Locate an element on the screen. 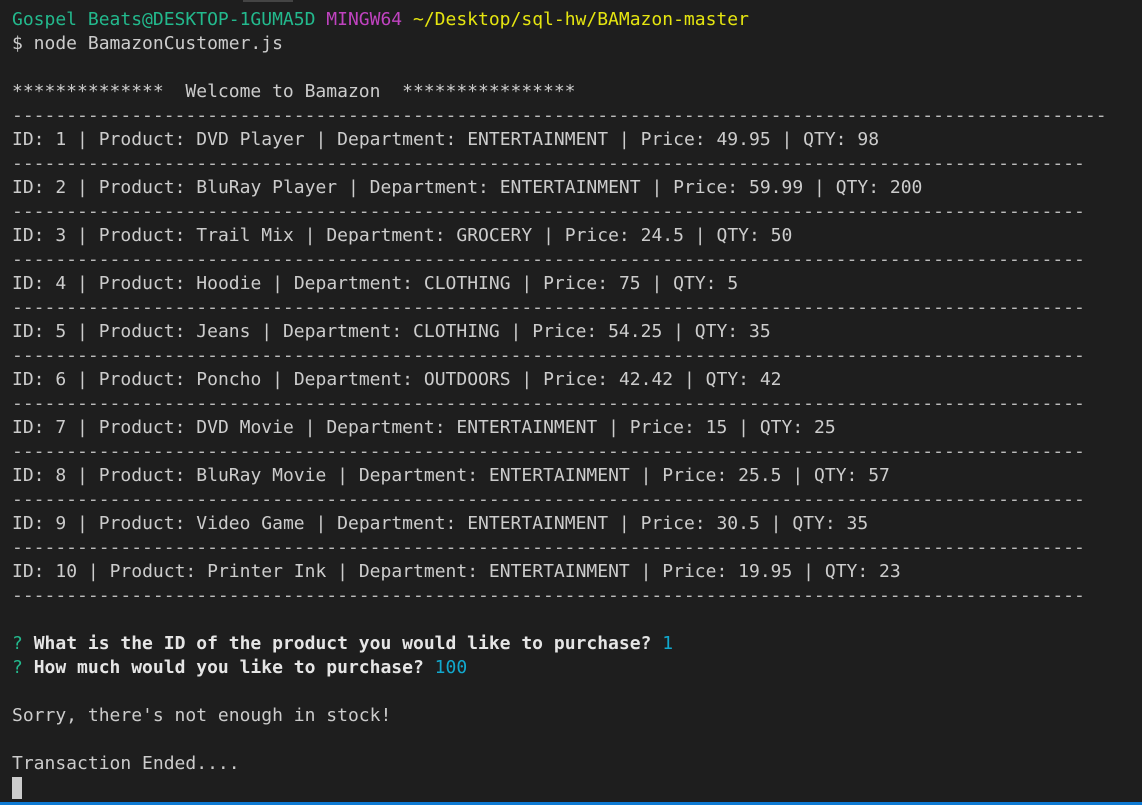 The height and width of the screenshot is (805, 1142). product-id: 2 is located at coordinates (61, 187).